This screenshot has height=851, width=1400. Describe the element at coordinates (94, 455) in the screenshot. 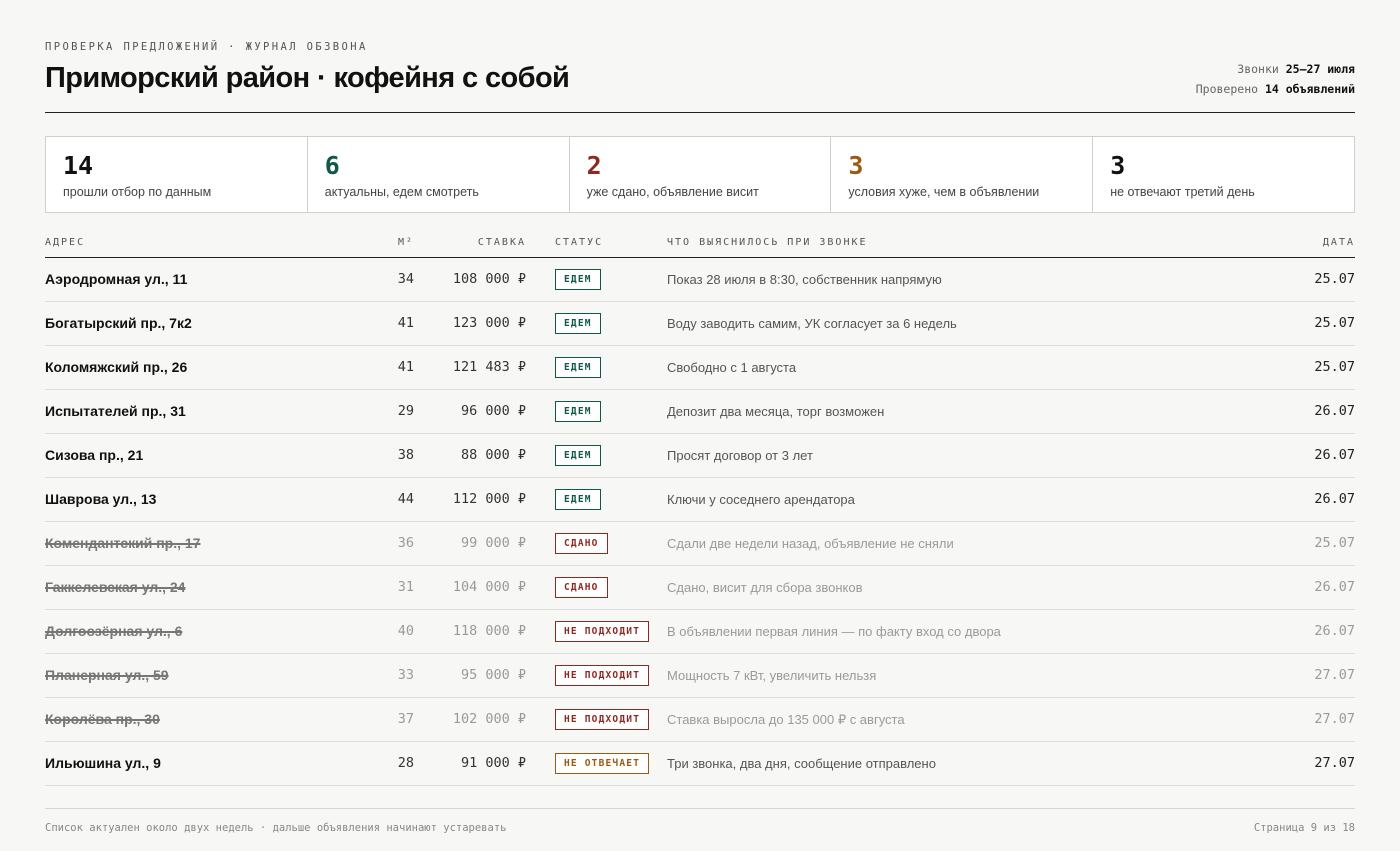

I see `address-cell: Сизова пр., 21` at that location.